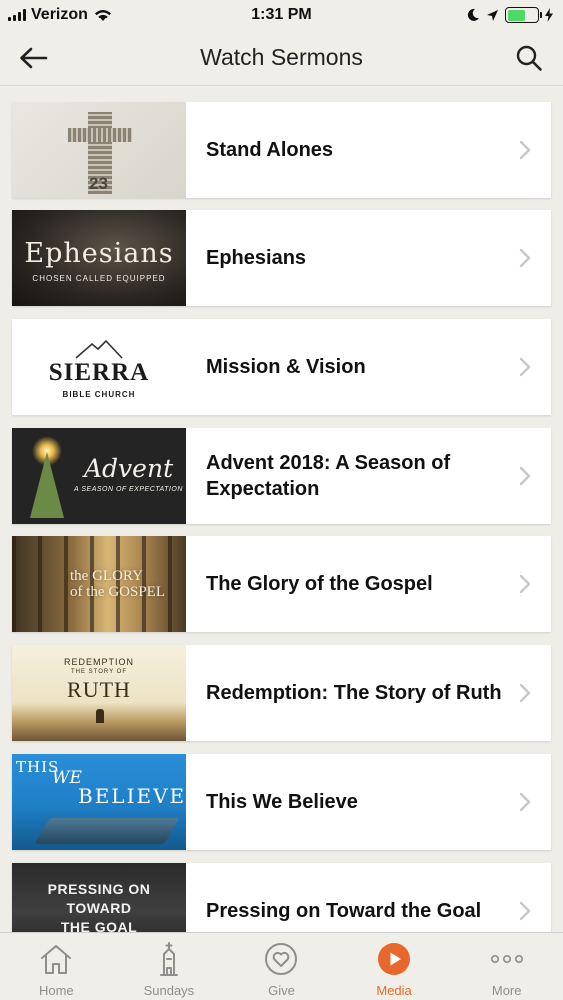 The height and width of the screenshot is (1000, 563). Describe the element at coordinates (394, 959) in the screenshot. I see `play-icon` at that location.